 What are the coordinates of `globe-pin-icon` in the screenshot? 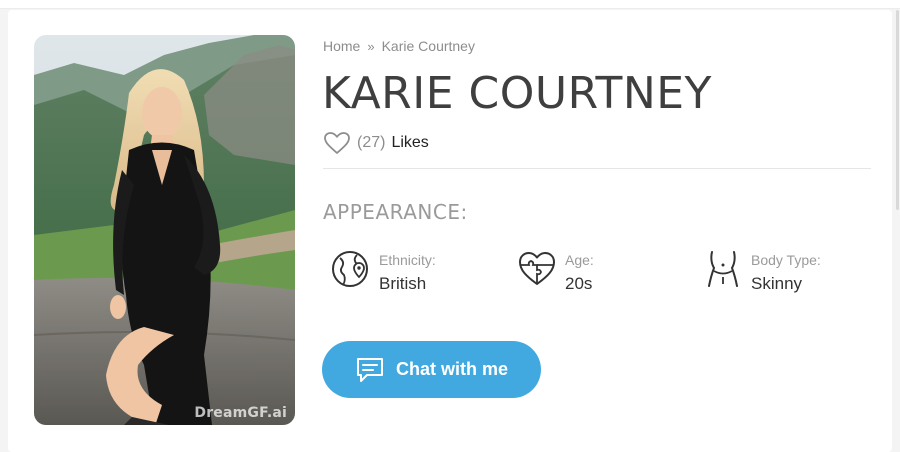 It's located at (350, 269).